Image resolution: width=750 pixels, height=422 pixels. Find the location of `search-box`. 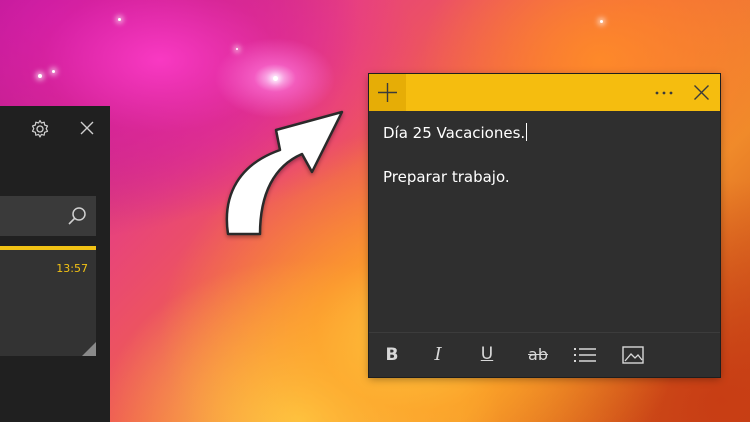

search-box is located at coordinates (48, 216).